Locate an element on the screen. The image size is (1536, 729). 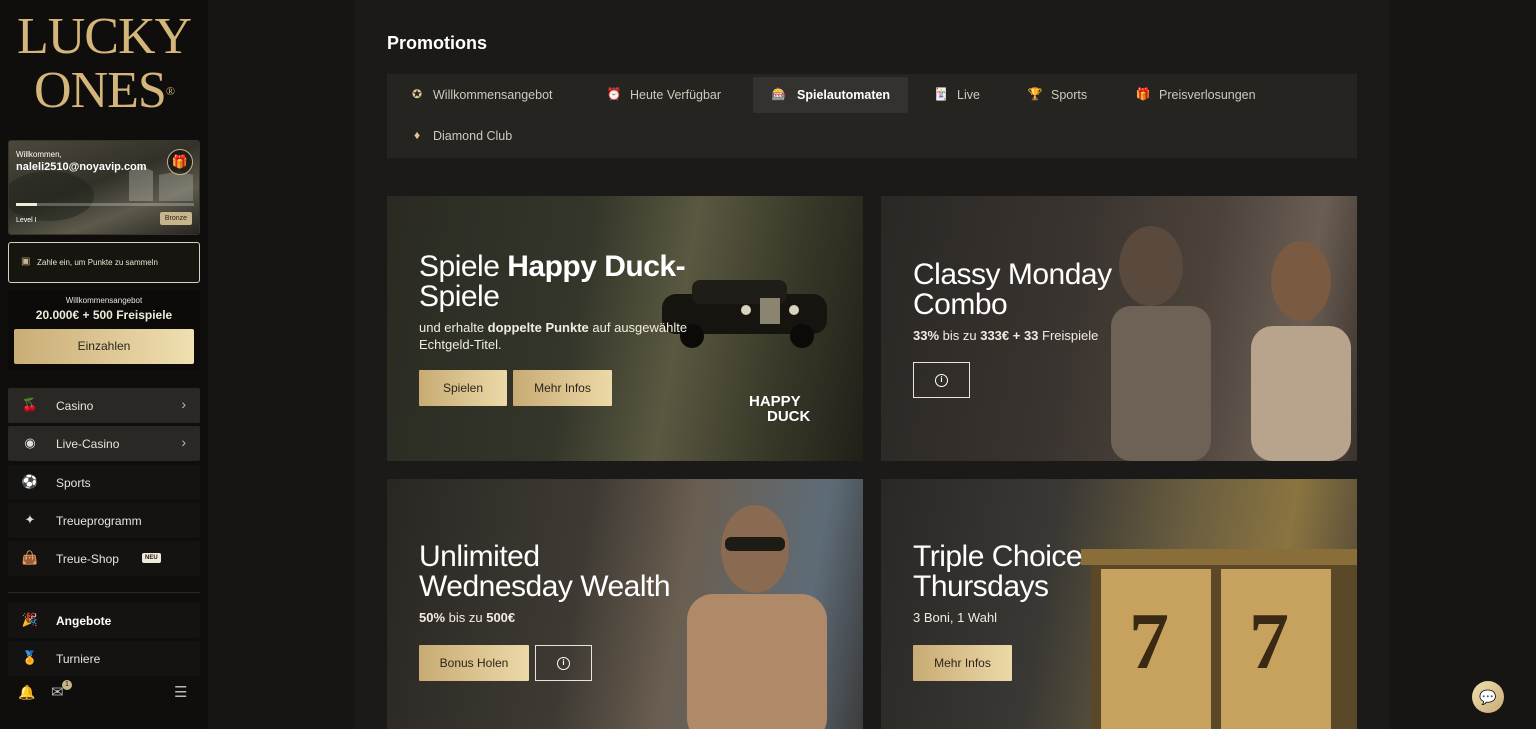
play-button: Spielen is located at coordinates (463, 388).